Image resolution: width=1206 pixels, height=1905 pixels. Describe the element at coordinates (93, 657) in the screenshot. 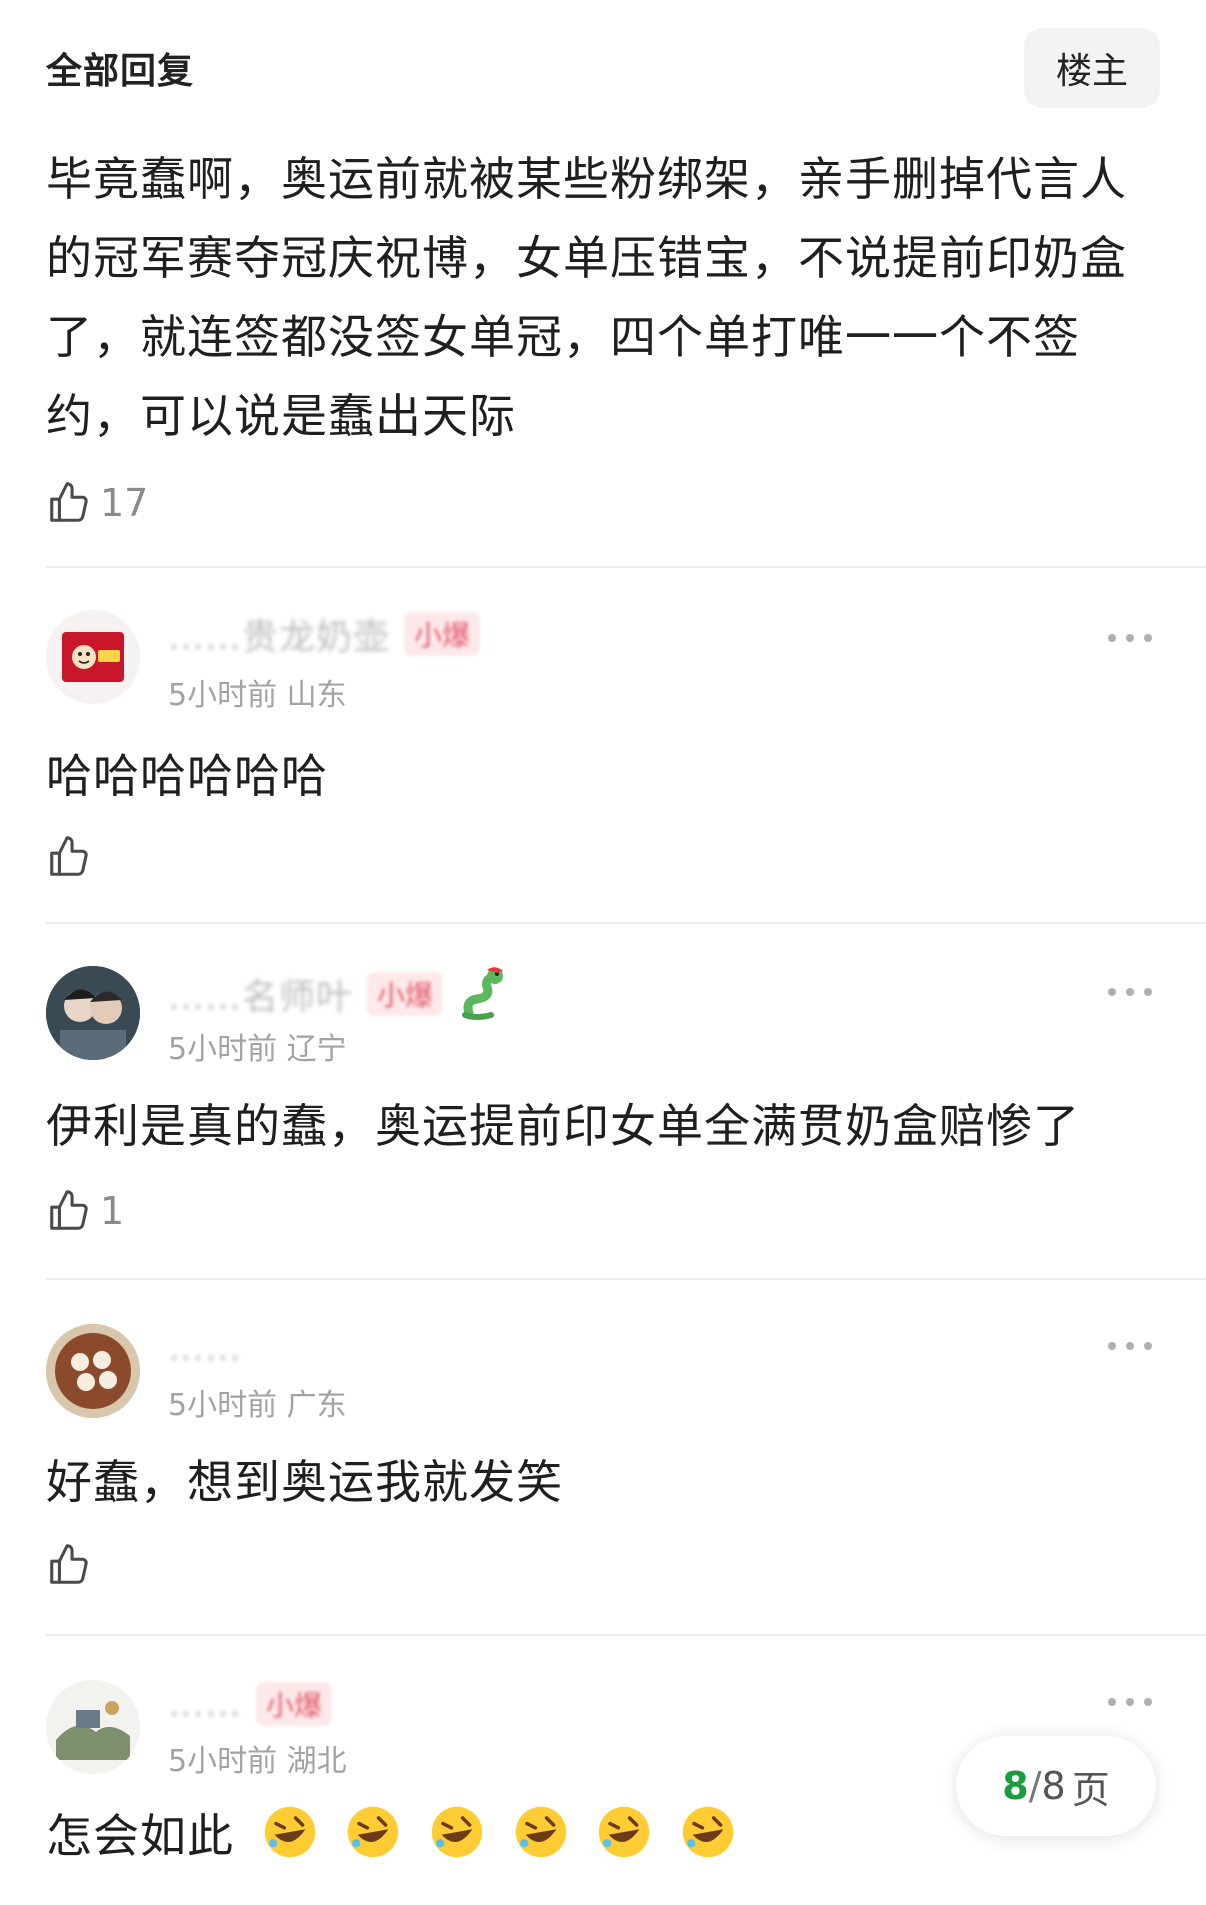

I see `snack-package-avatar` at that location.